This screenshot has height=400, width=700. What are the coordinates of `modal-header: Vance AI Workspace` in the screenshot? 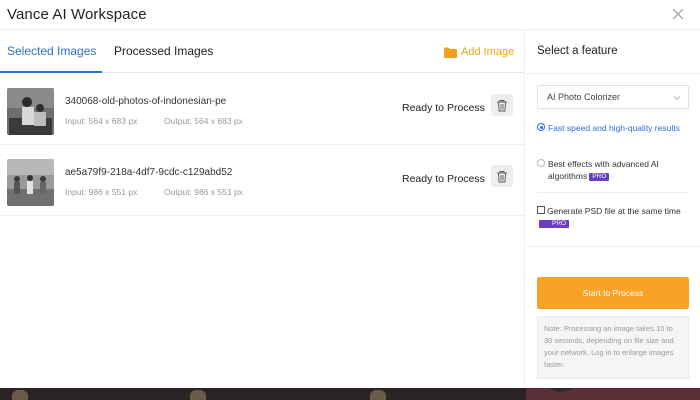 It's located at (350, 15).